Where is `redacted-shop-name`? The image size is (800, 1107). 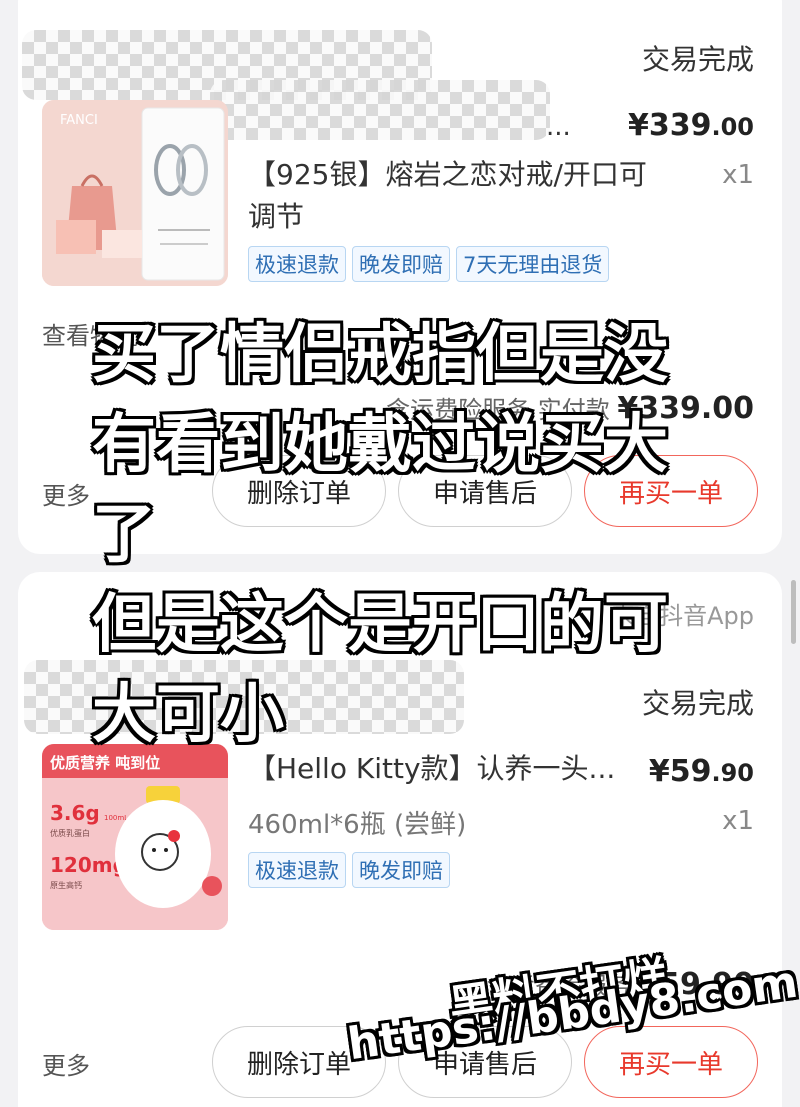
redacted-shop-name is located at coordinates (380, 110).